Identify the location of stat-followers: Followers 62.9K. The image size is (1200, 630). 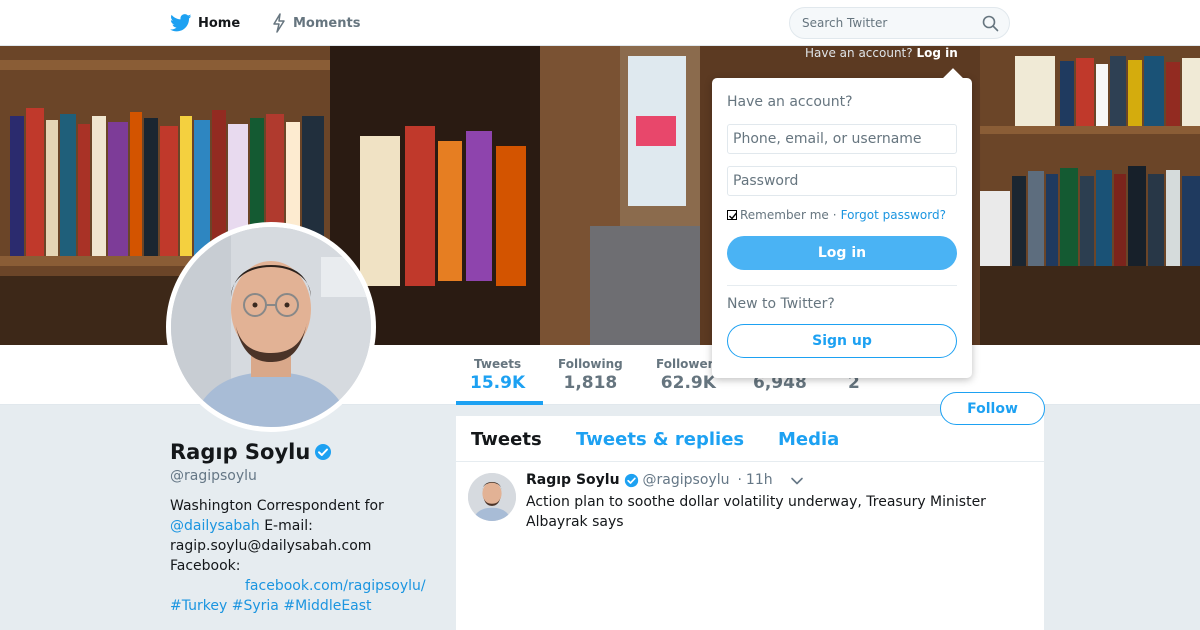
(688, 375).